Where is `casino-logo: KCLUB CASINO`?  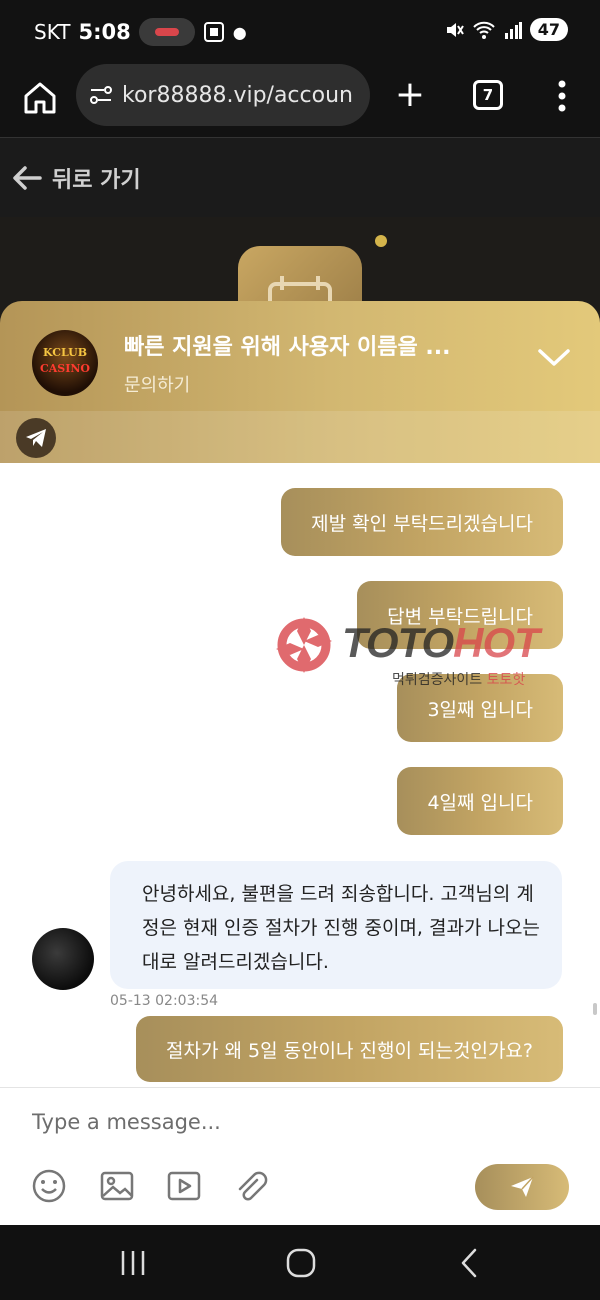 casino-logo: KCLUB CASINO is located at coordinates (65, 363).